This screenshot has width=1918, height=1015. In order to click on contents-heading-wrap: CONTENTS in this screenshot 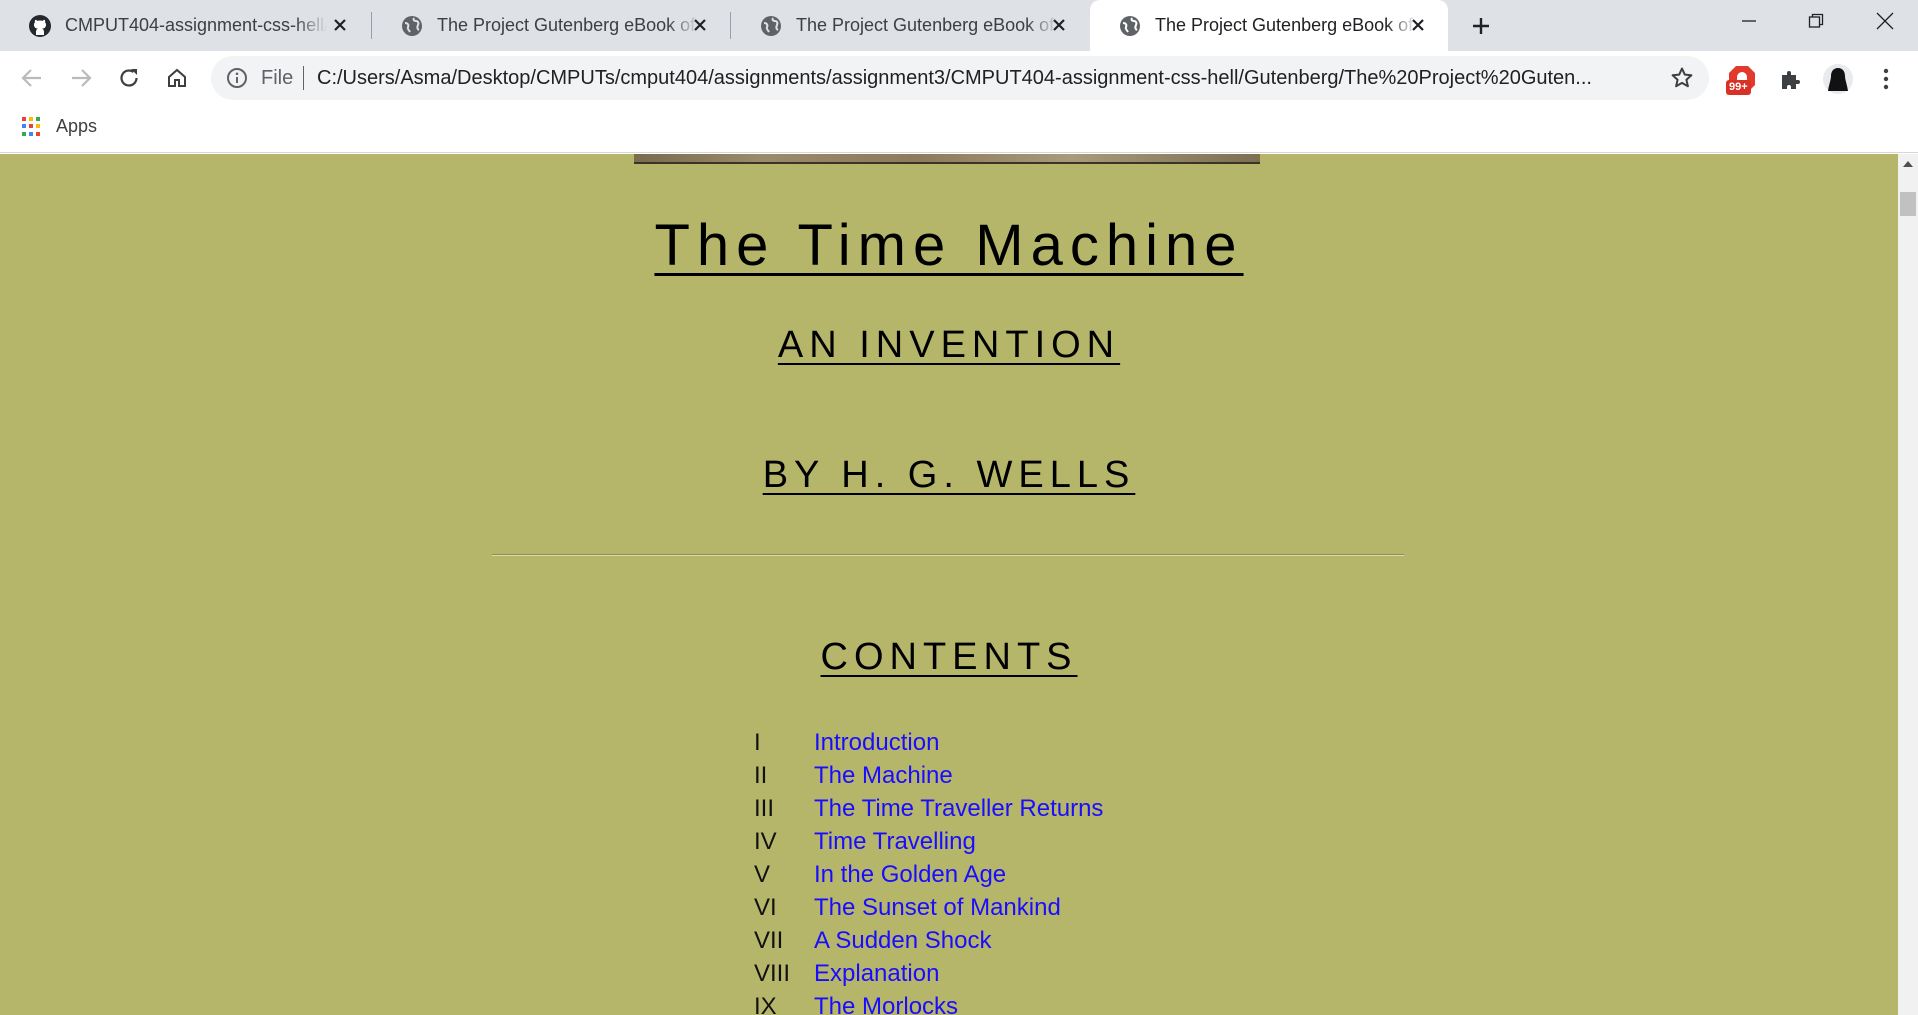, I will do `click(949, 657)`.